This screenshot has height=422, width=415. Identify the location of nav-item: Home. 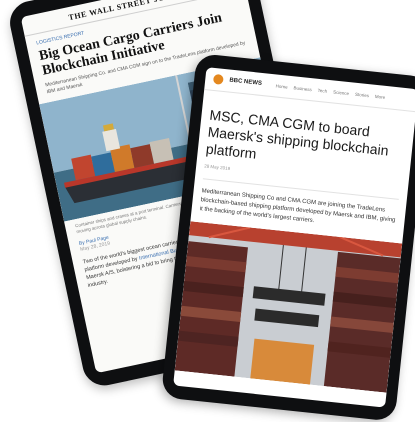
(281, 86).